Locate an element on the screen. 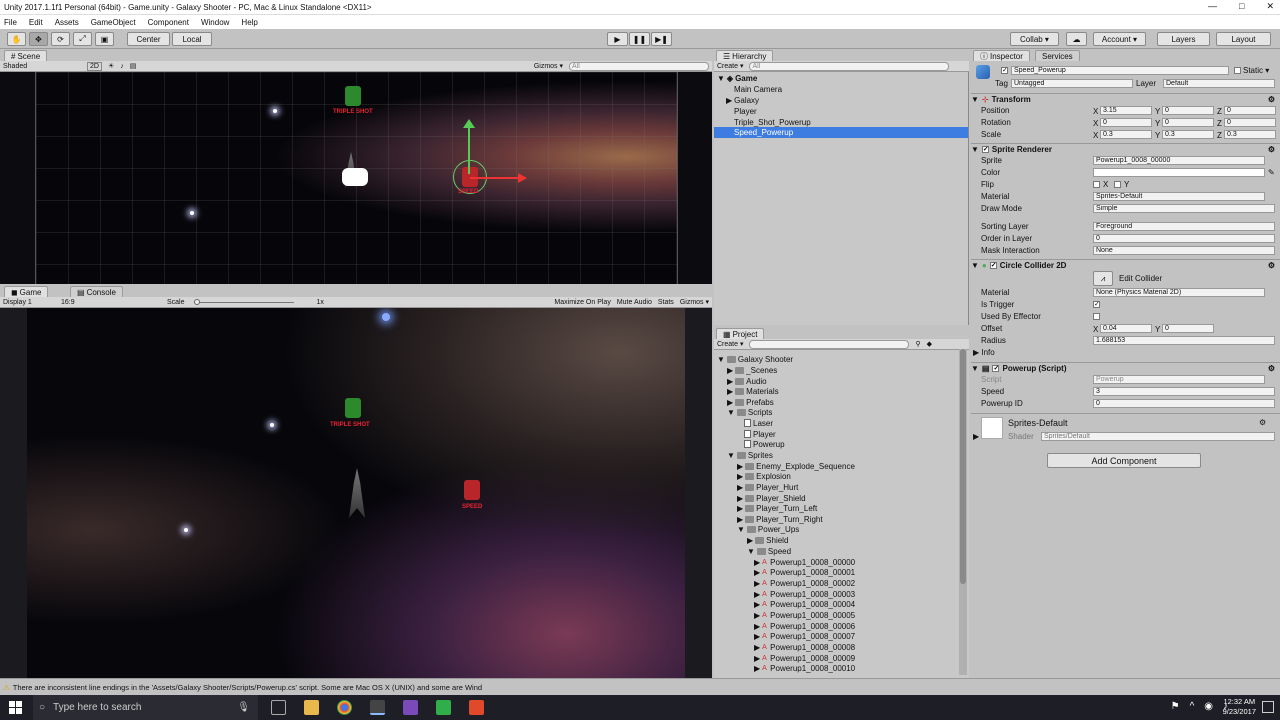 The width and height of the screenshot is (1280, 720). camtasia-icon is located at coordinates (443, 707).